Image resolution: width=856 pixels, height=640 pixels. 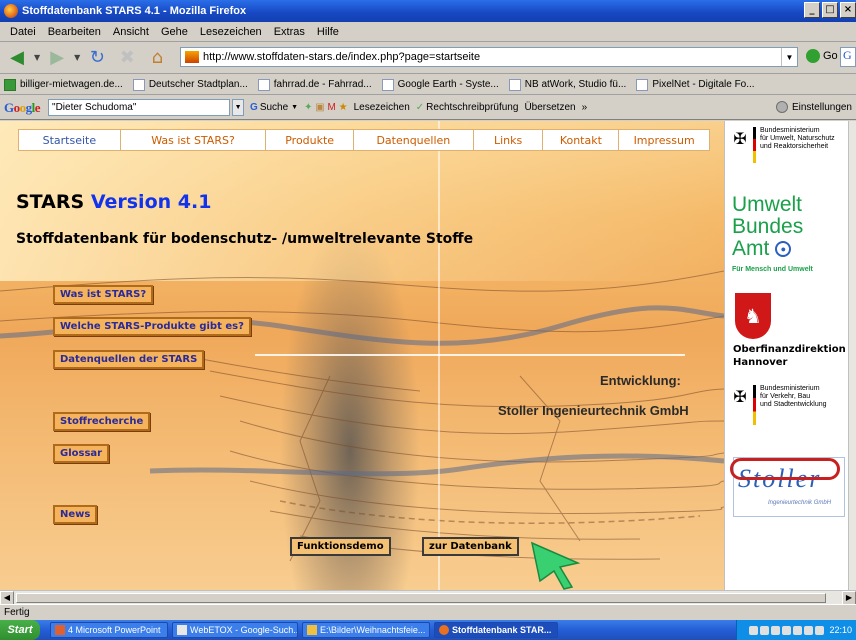 I want to click on funktionsdemo-button: Funktionsdemo, so click(x=340, y=546).